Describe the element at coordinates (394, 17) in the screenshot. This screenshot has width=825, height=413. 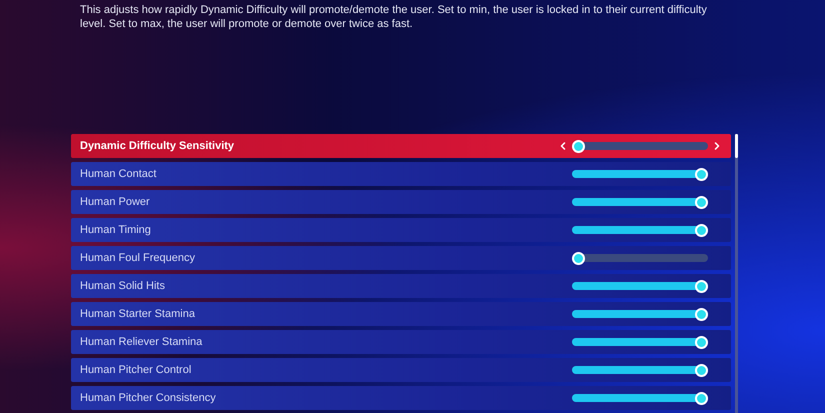
I see `description-text: This adjusts how rapidly Dynamic Difficulty will promote/demote the user. Set to min, the user is locked in to their current difficulty level. Set to max, the user will promote or demote over twice as fast.` at that location.